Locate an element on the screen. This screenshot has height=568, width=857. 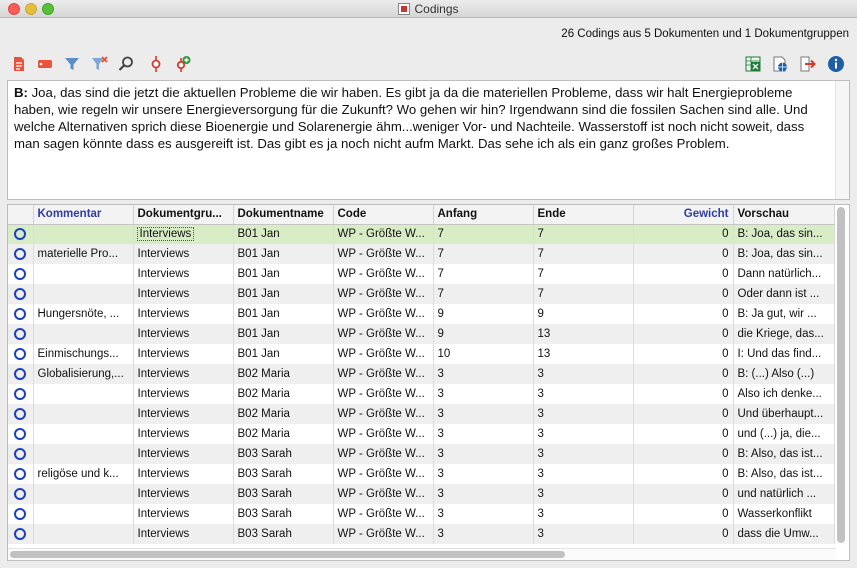
cell-ende: 7 is located at coordinates (583, 234).